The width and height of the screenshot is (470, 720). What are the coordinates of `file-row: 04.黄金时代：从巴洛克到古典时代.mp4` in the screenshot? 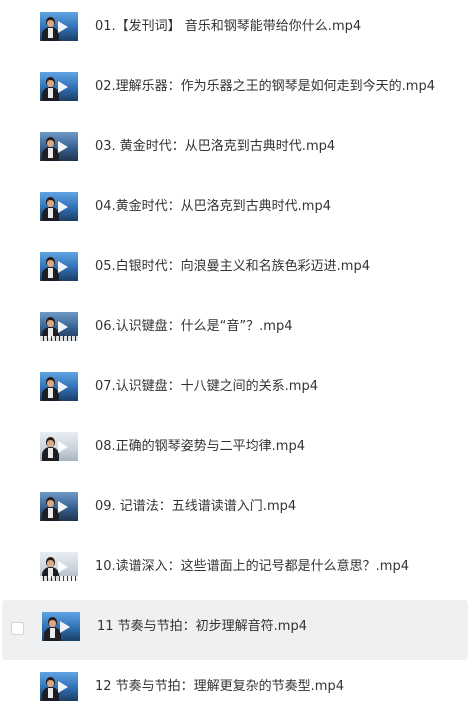 It's located at (235, 210).